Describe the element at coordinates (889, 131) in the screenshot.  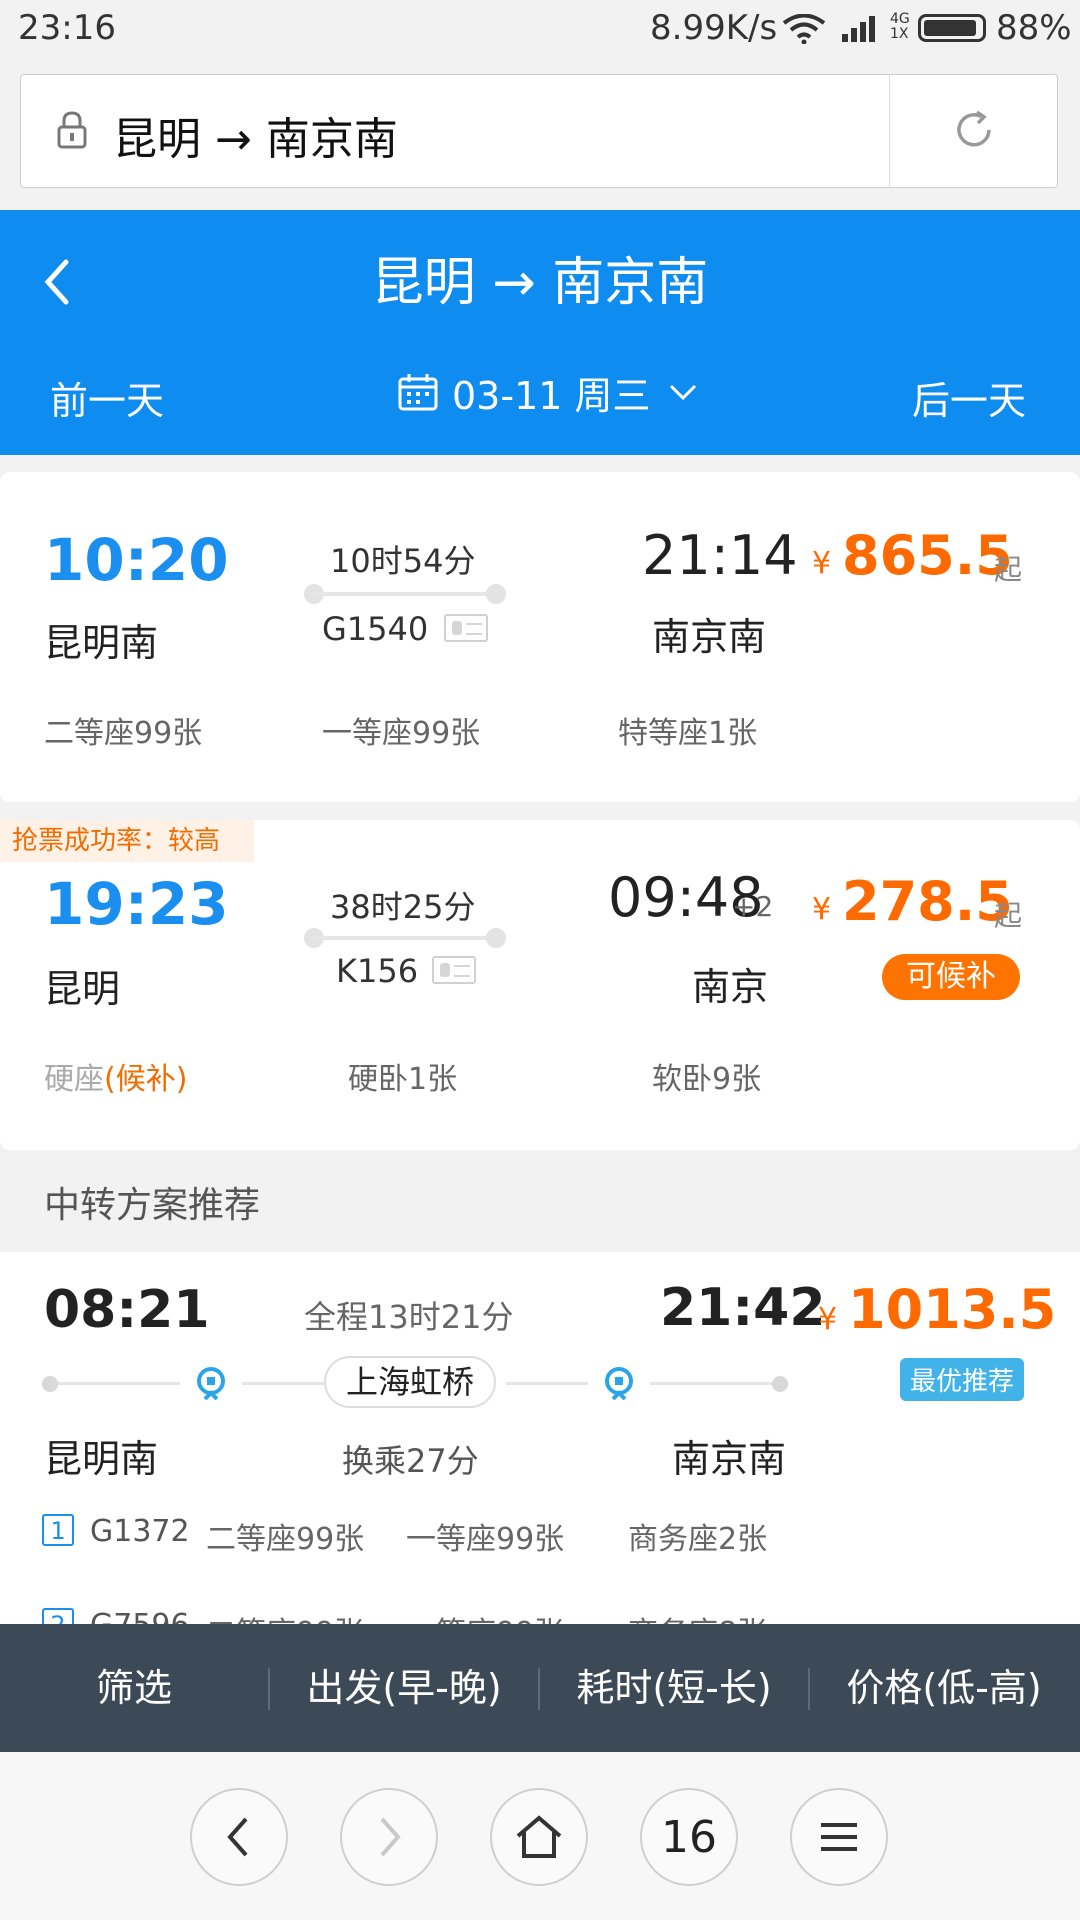
I see `url-divider` at that location.